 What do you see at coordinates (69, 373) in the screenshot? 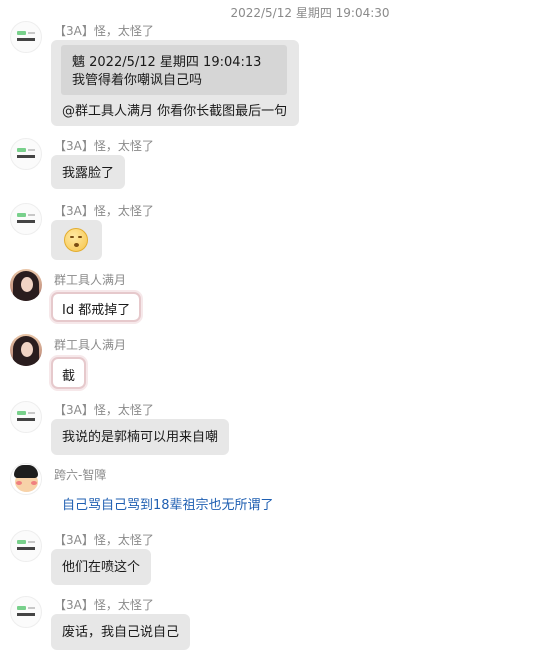
I see `message-bubble: 截` at bounding box center [69, 373].